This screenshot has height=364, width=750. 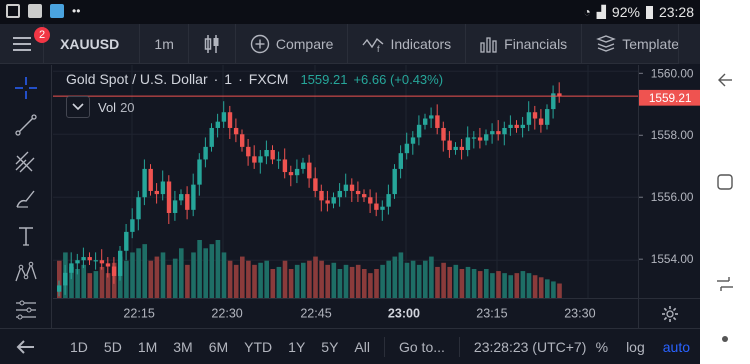 I want to click on symbol-search-button: XAUUSD, so click(x=92, y=43).